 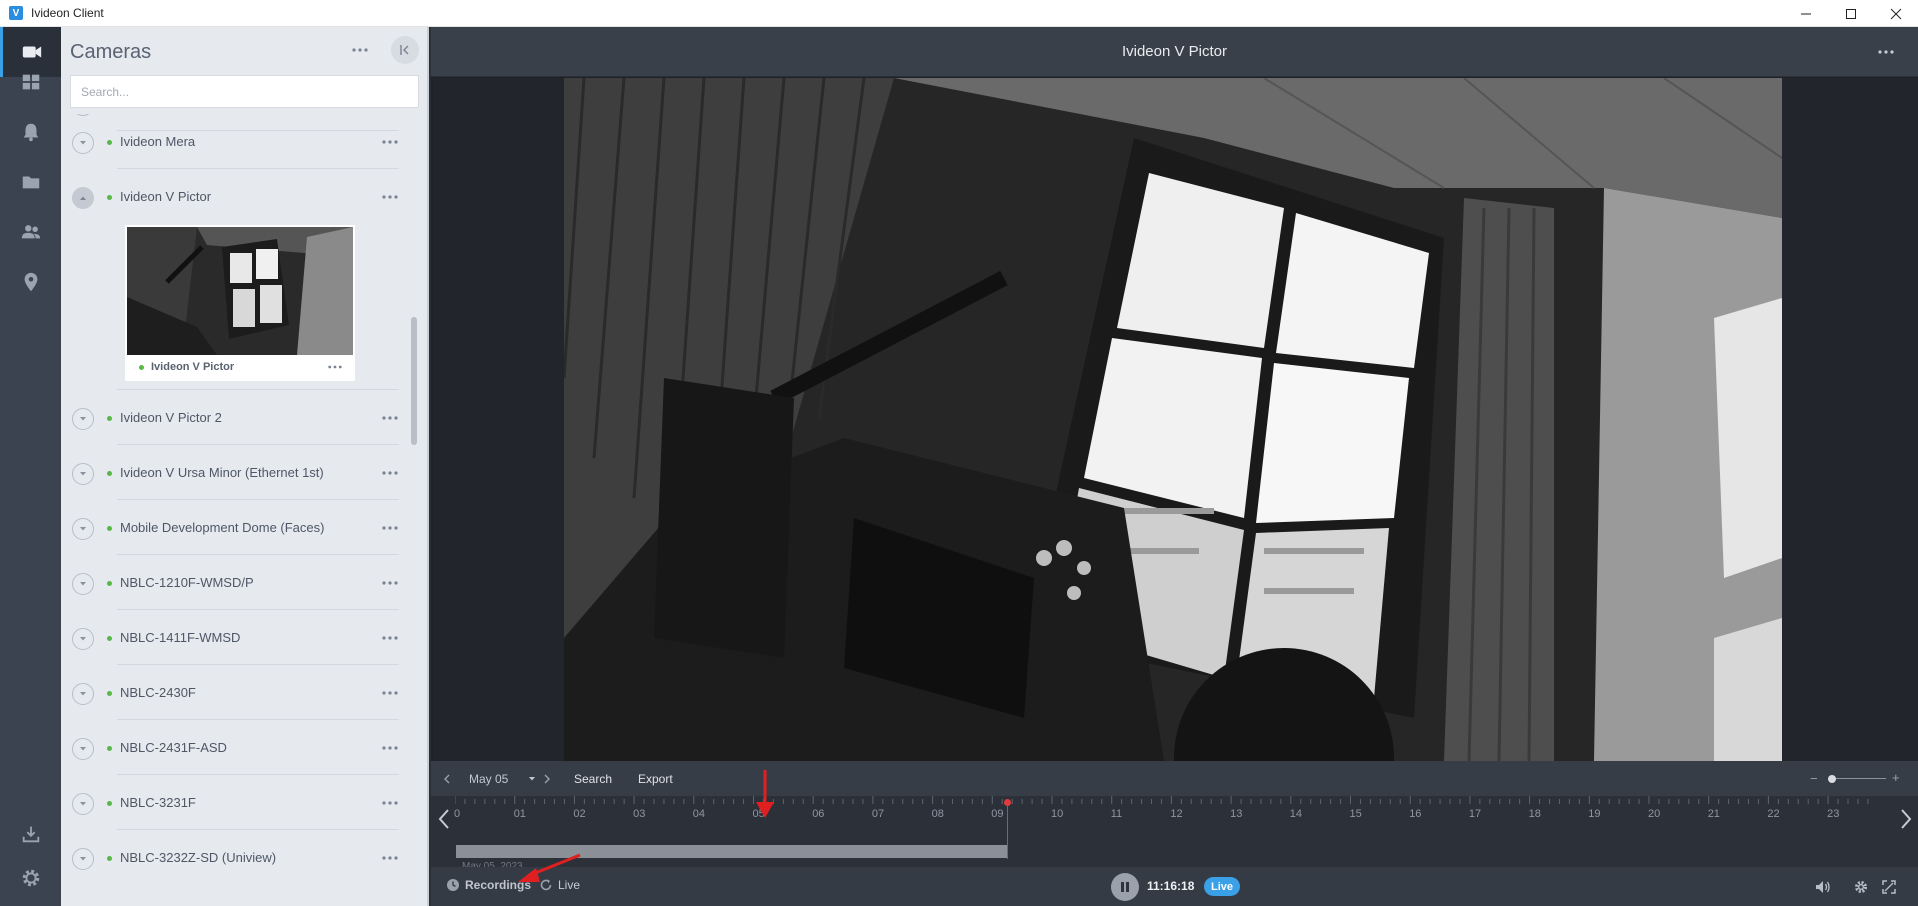 What do you see at coordinates (30, 182) in the screenshot?
I see `rail-item-archive` at bounding box center [30, 182].